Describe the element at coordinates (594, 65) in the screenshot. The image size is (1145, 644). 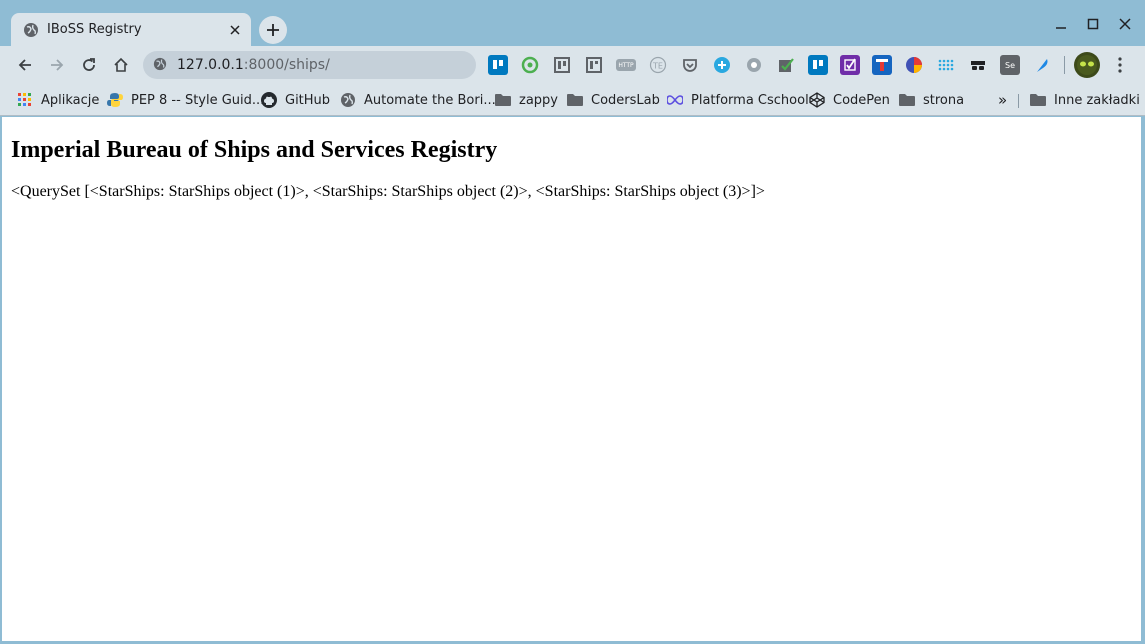
I see `layout-extension-icon` at that location.